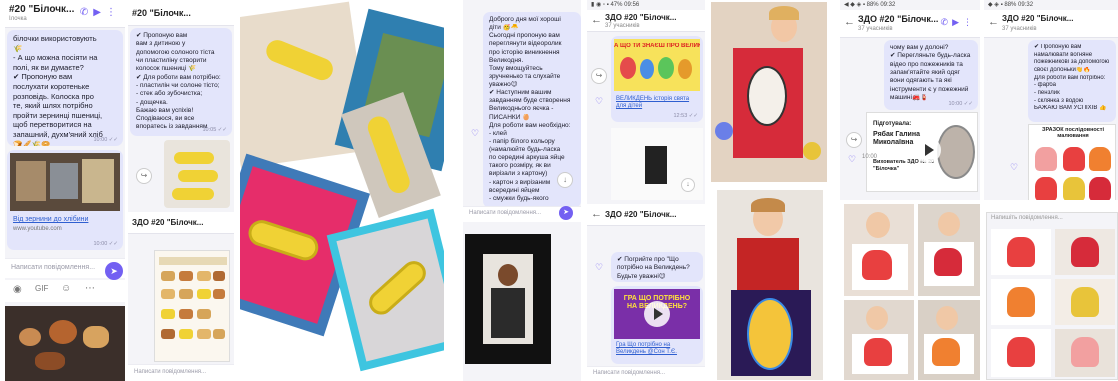  Describe the element at coordinates (1073, 133) in the screenshot. I see `sample-title: ЗРАЗОК послідовності малювання` at that location.